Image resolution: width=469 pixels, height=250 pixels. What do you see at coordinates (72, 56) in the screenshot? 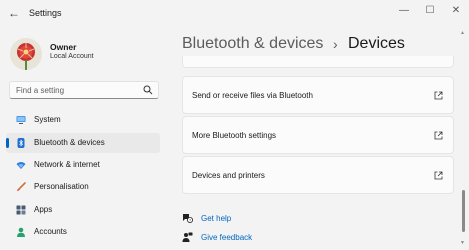
I see `account-type: Local Account` at bounding box center [72, 56].